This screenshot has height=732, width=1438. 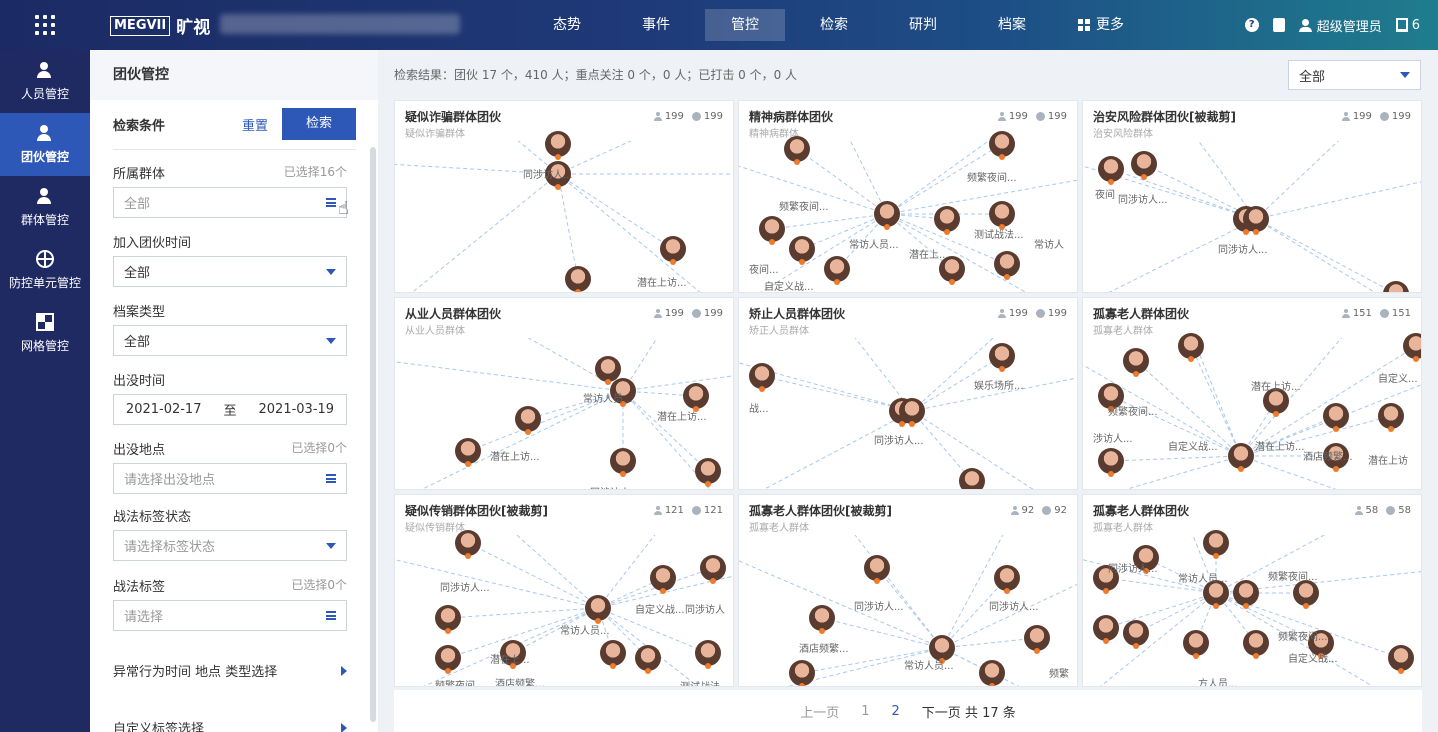 What do you see at coordinates (230, 202) in the screenshot?
I see `group-select: 全部` at bounding box center [230, 202].